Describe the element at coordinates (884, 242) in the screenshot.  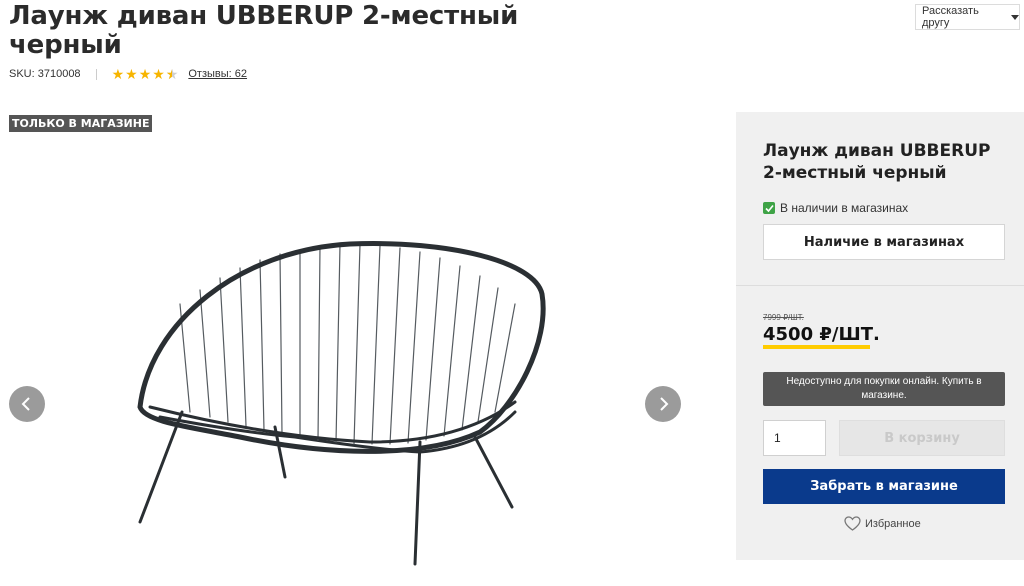
I see `store-availability-button: Наличие в магазинах` at that location.